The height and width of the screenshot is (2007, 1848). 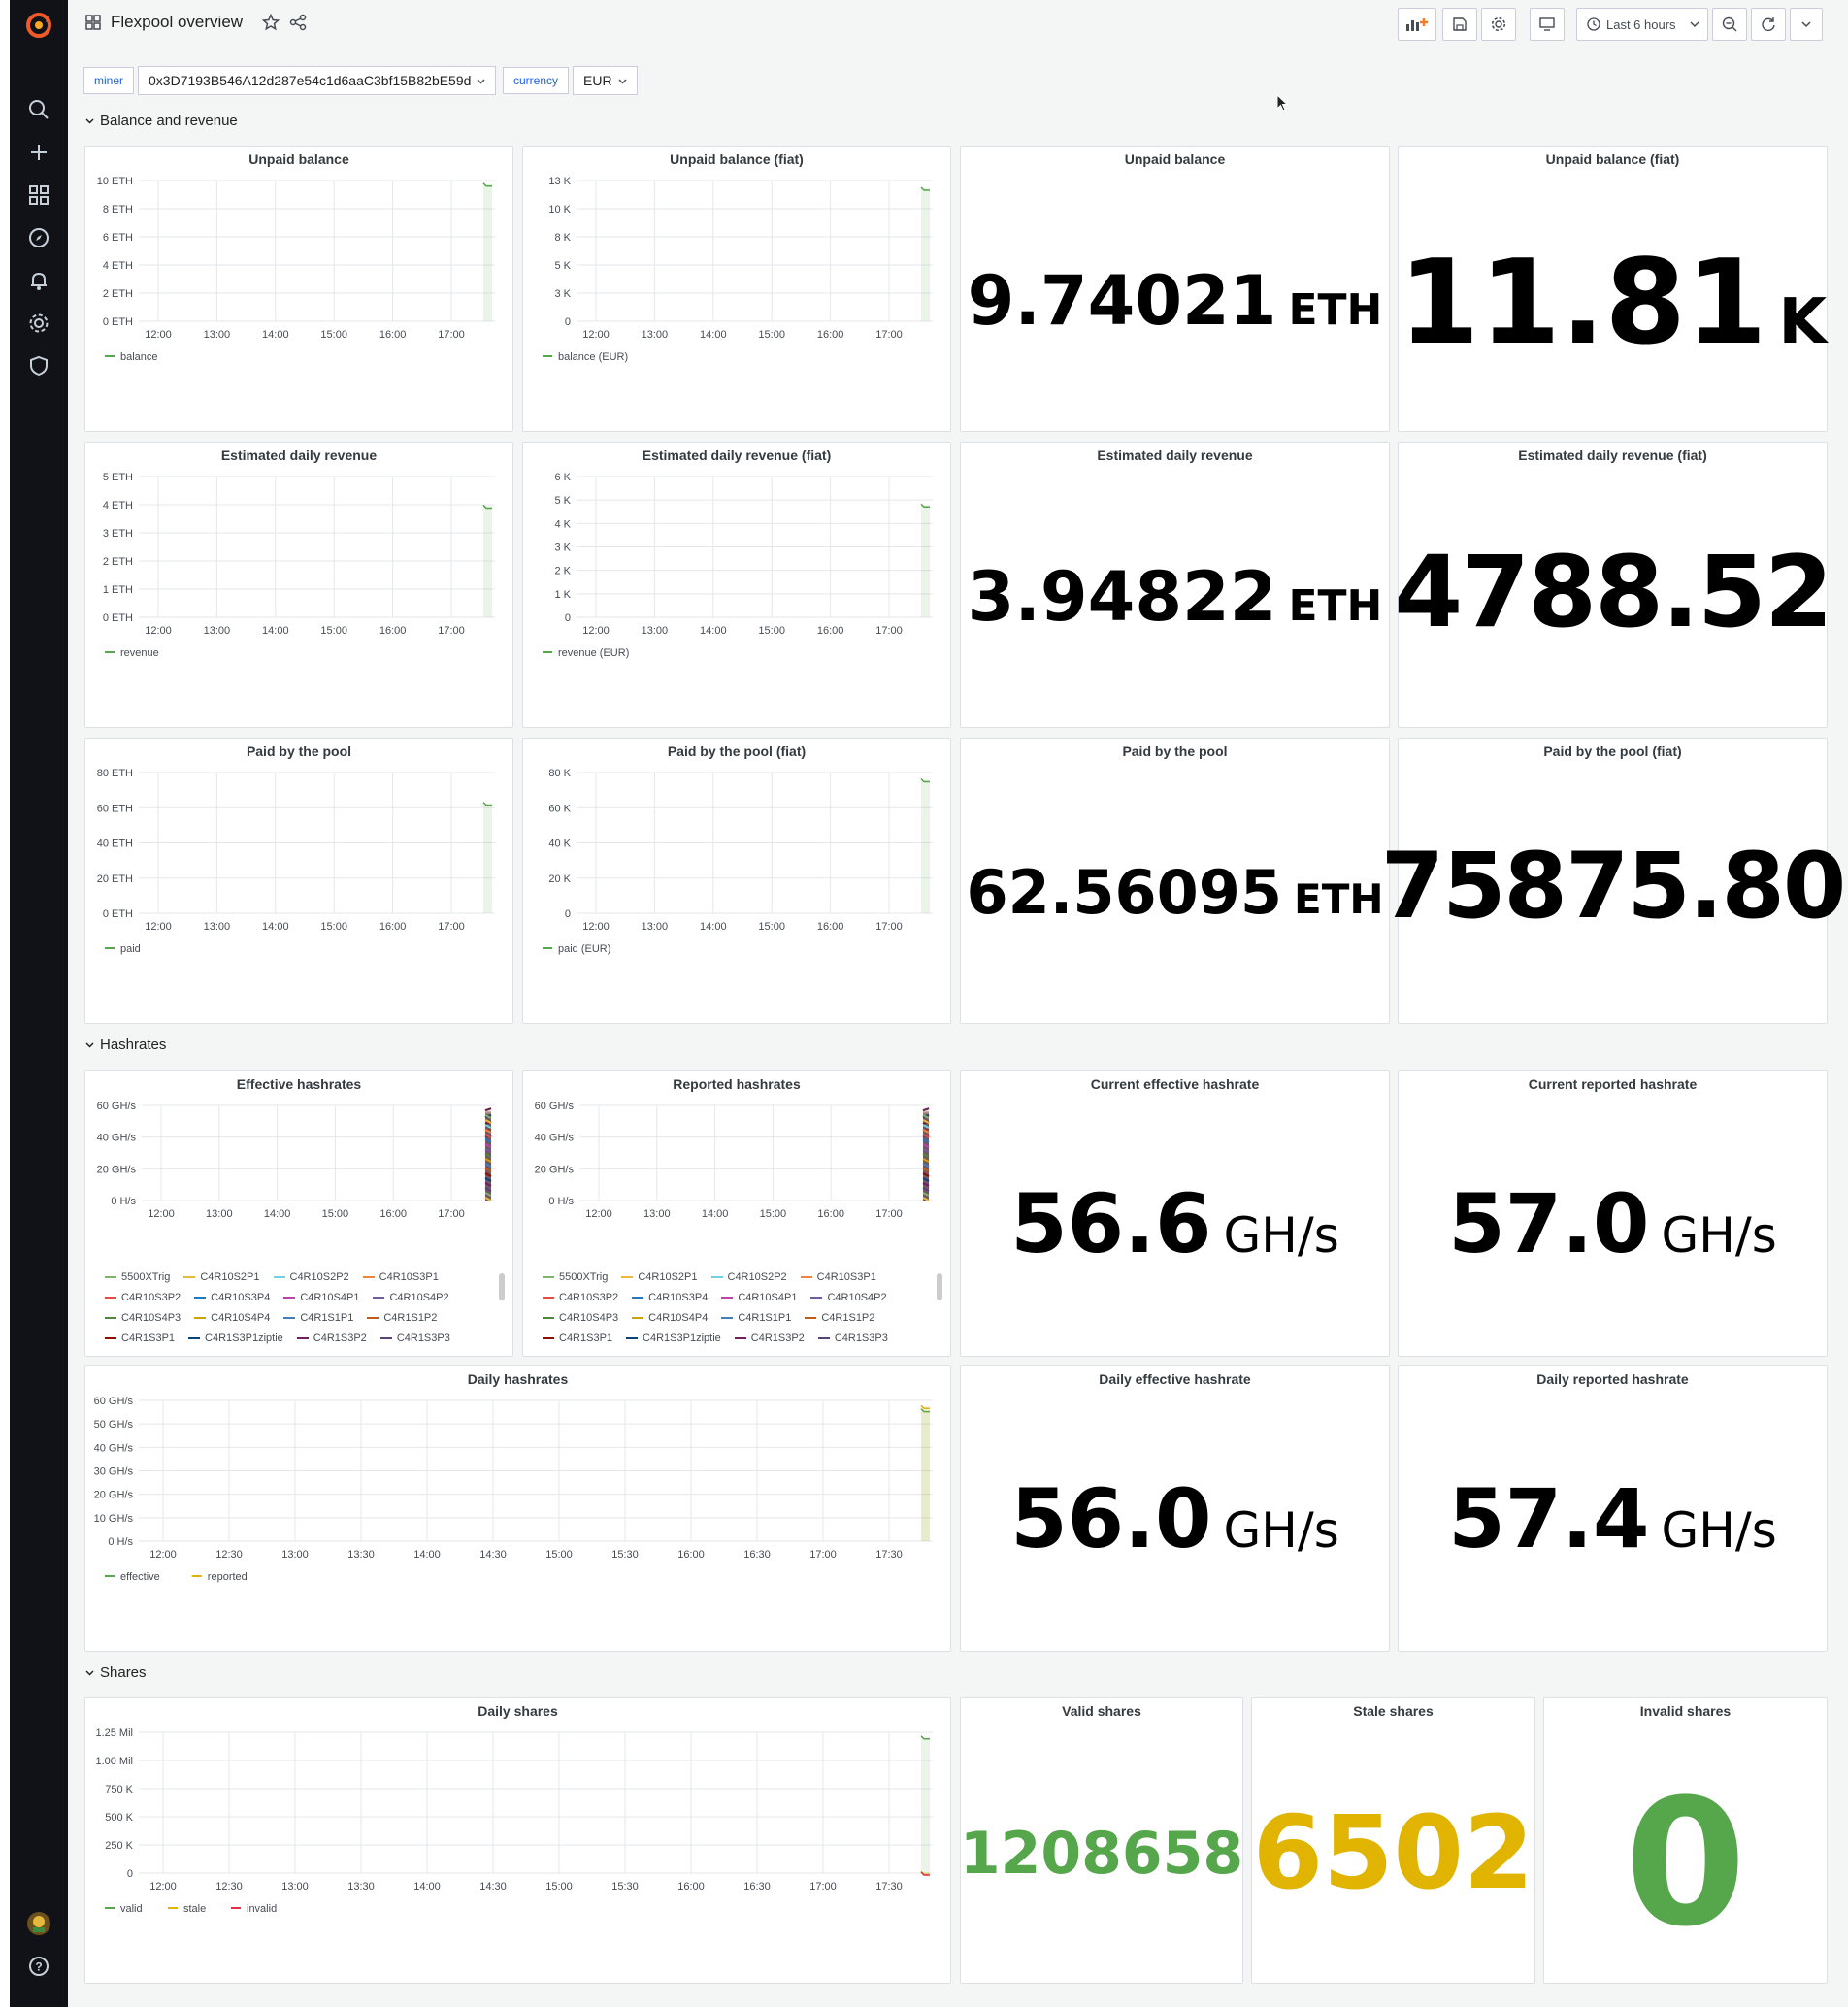 What do you see at coordinates (39, 1967) in the screenshot?
I see `help-icon: ?` at bounding box center [39, 1967].